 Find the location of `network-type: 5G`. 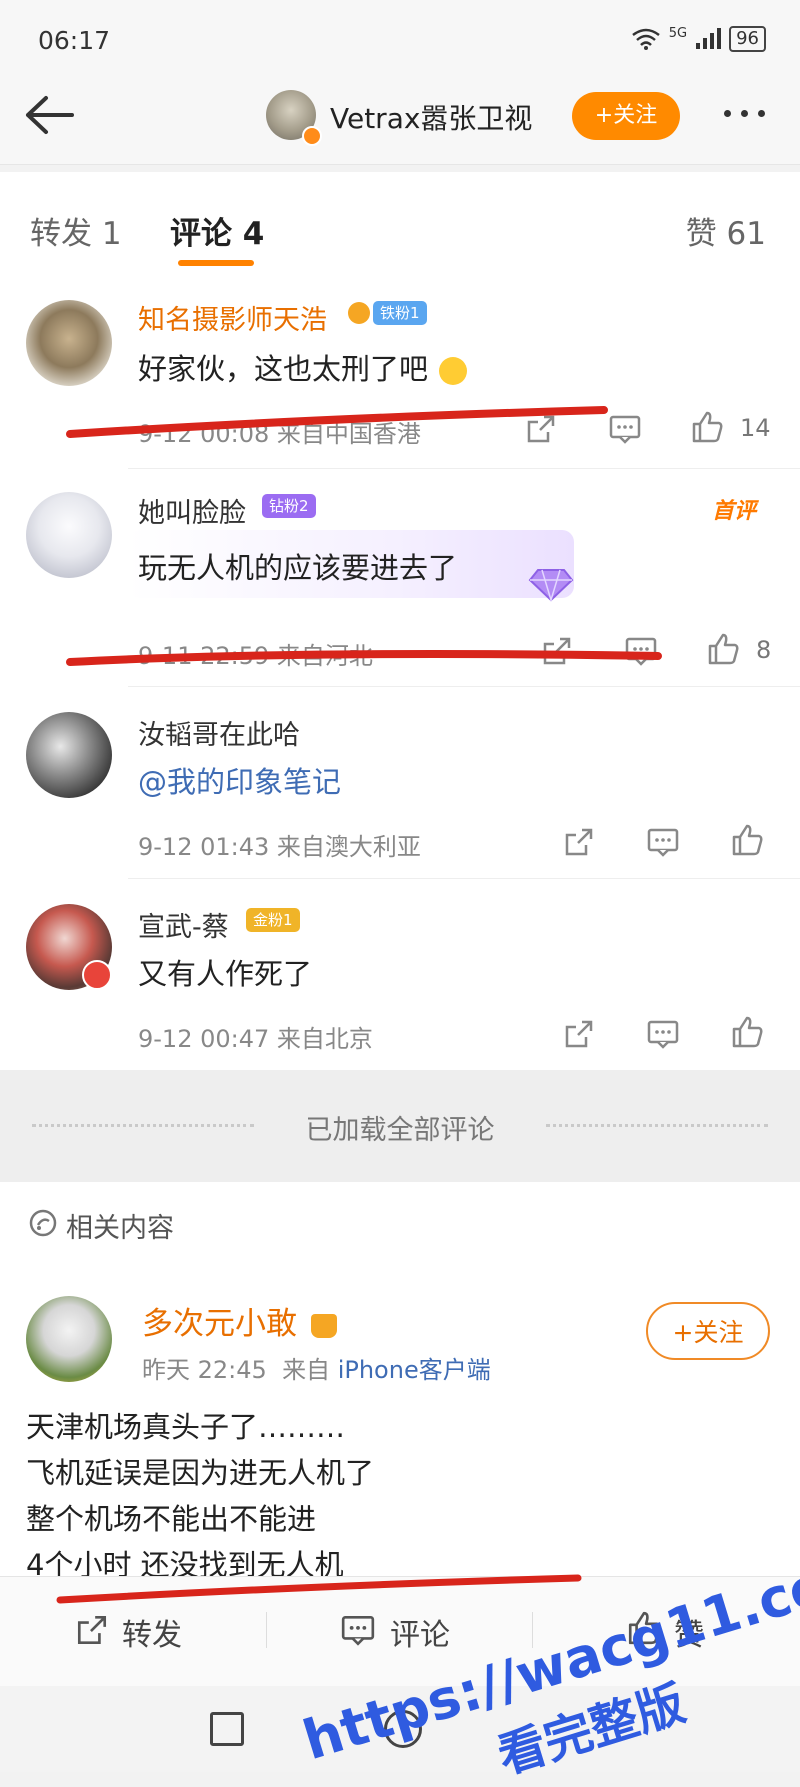

network-type: 5G is located at coordinates (678, 33).